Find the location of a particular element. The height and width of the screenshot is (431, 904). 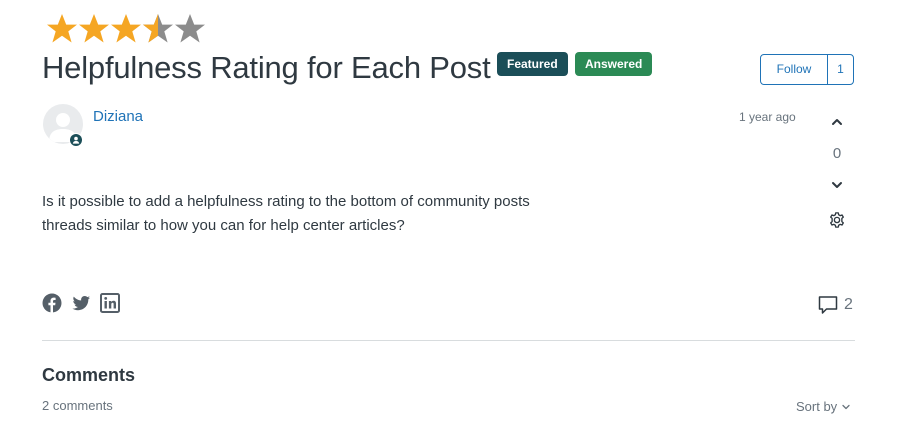

vote-count: 0 is located at coordinates (837, 153).